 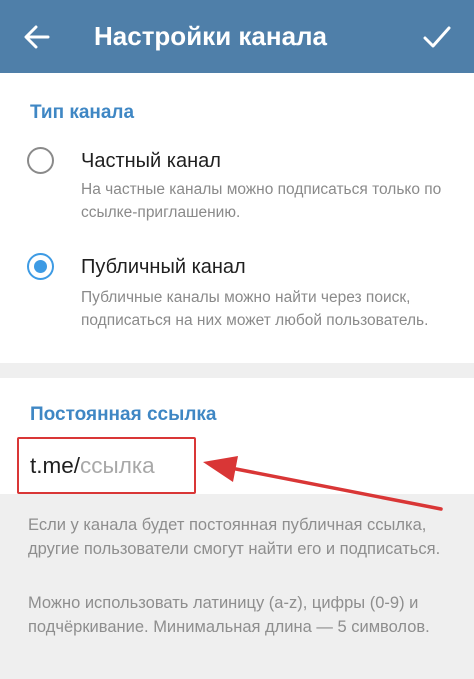 What do you see at coordinates (82, 112) in the screenshot?
I see `channel-type-header: Тип канала` at bounding box center [82, 112].